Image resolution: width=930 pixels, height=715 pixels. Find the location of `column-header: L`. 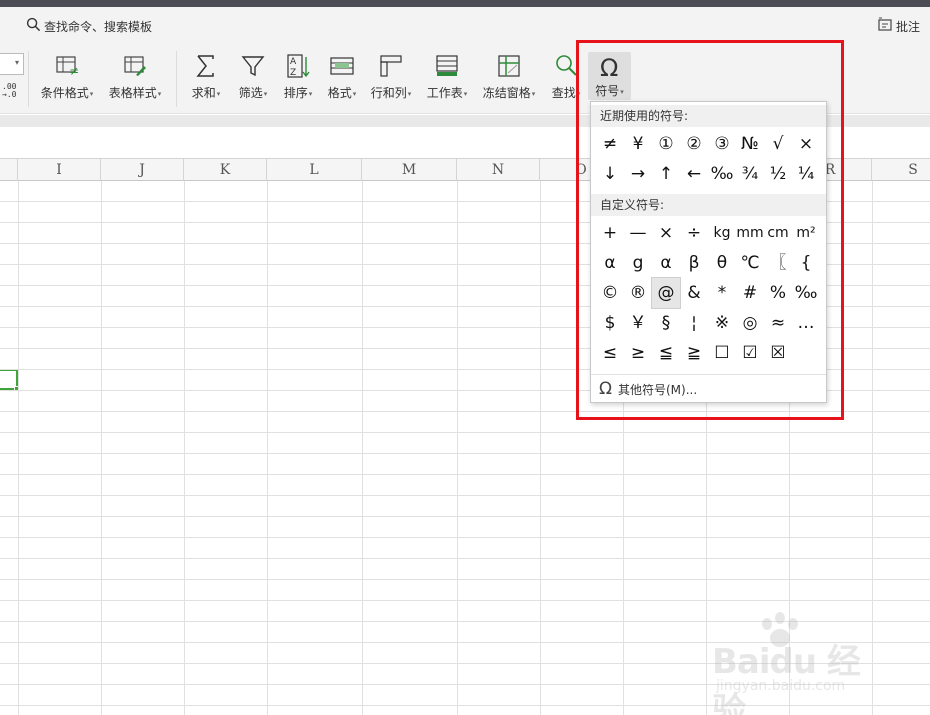

column-header: L is located at coordinates (314, 170).